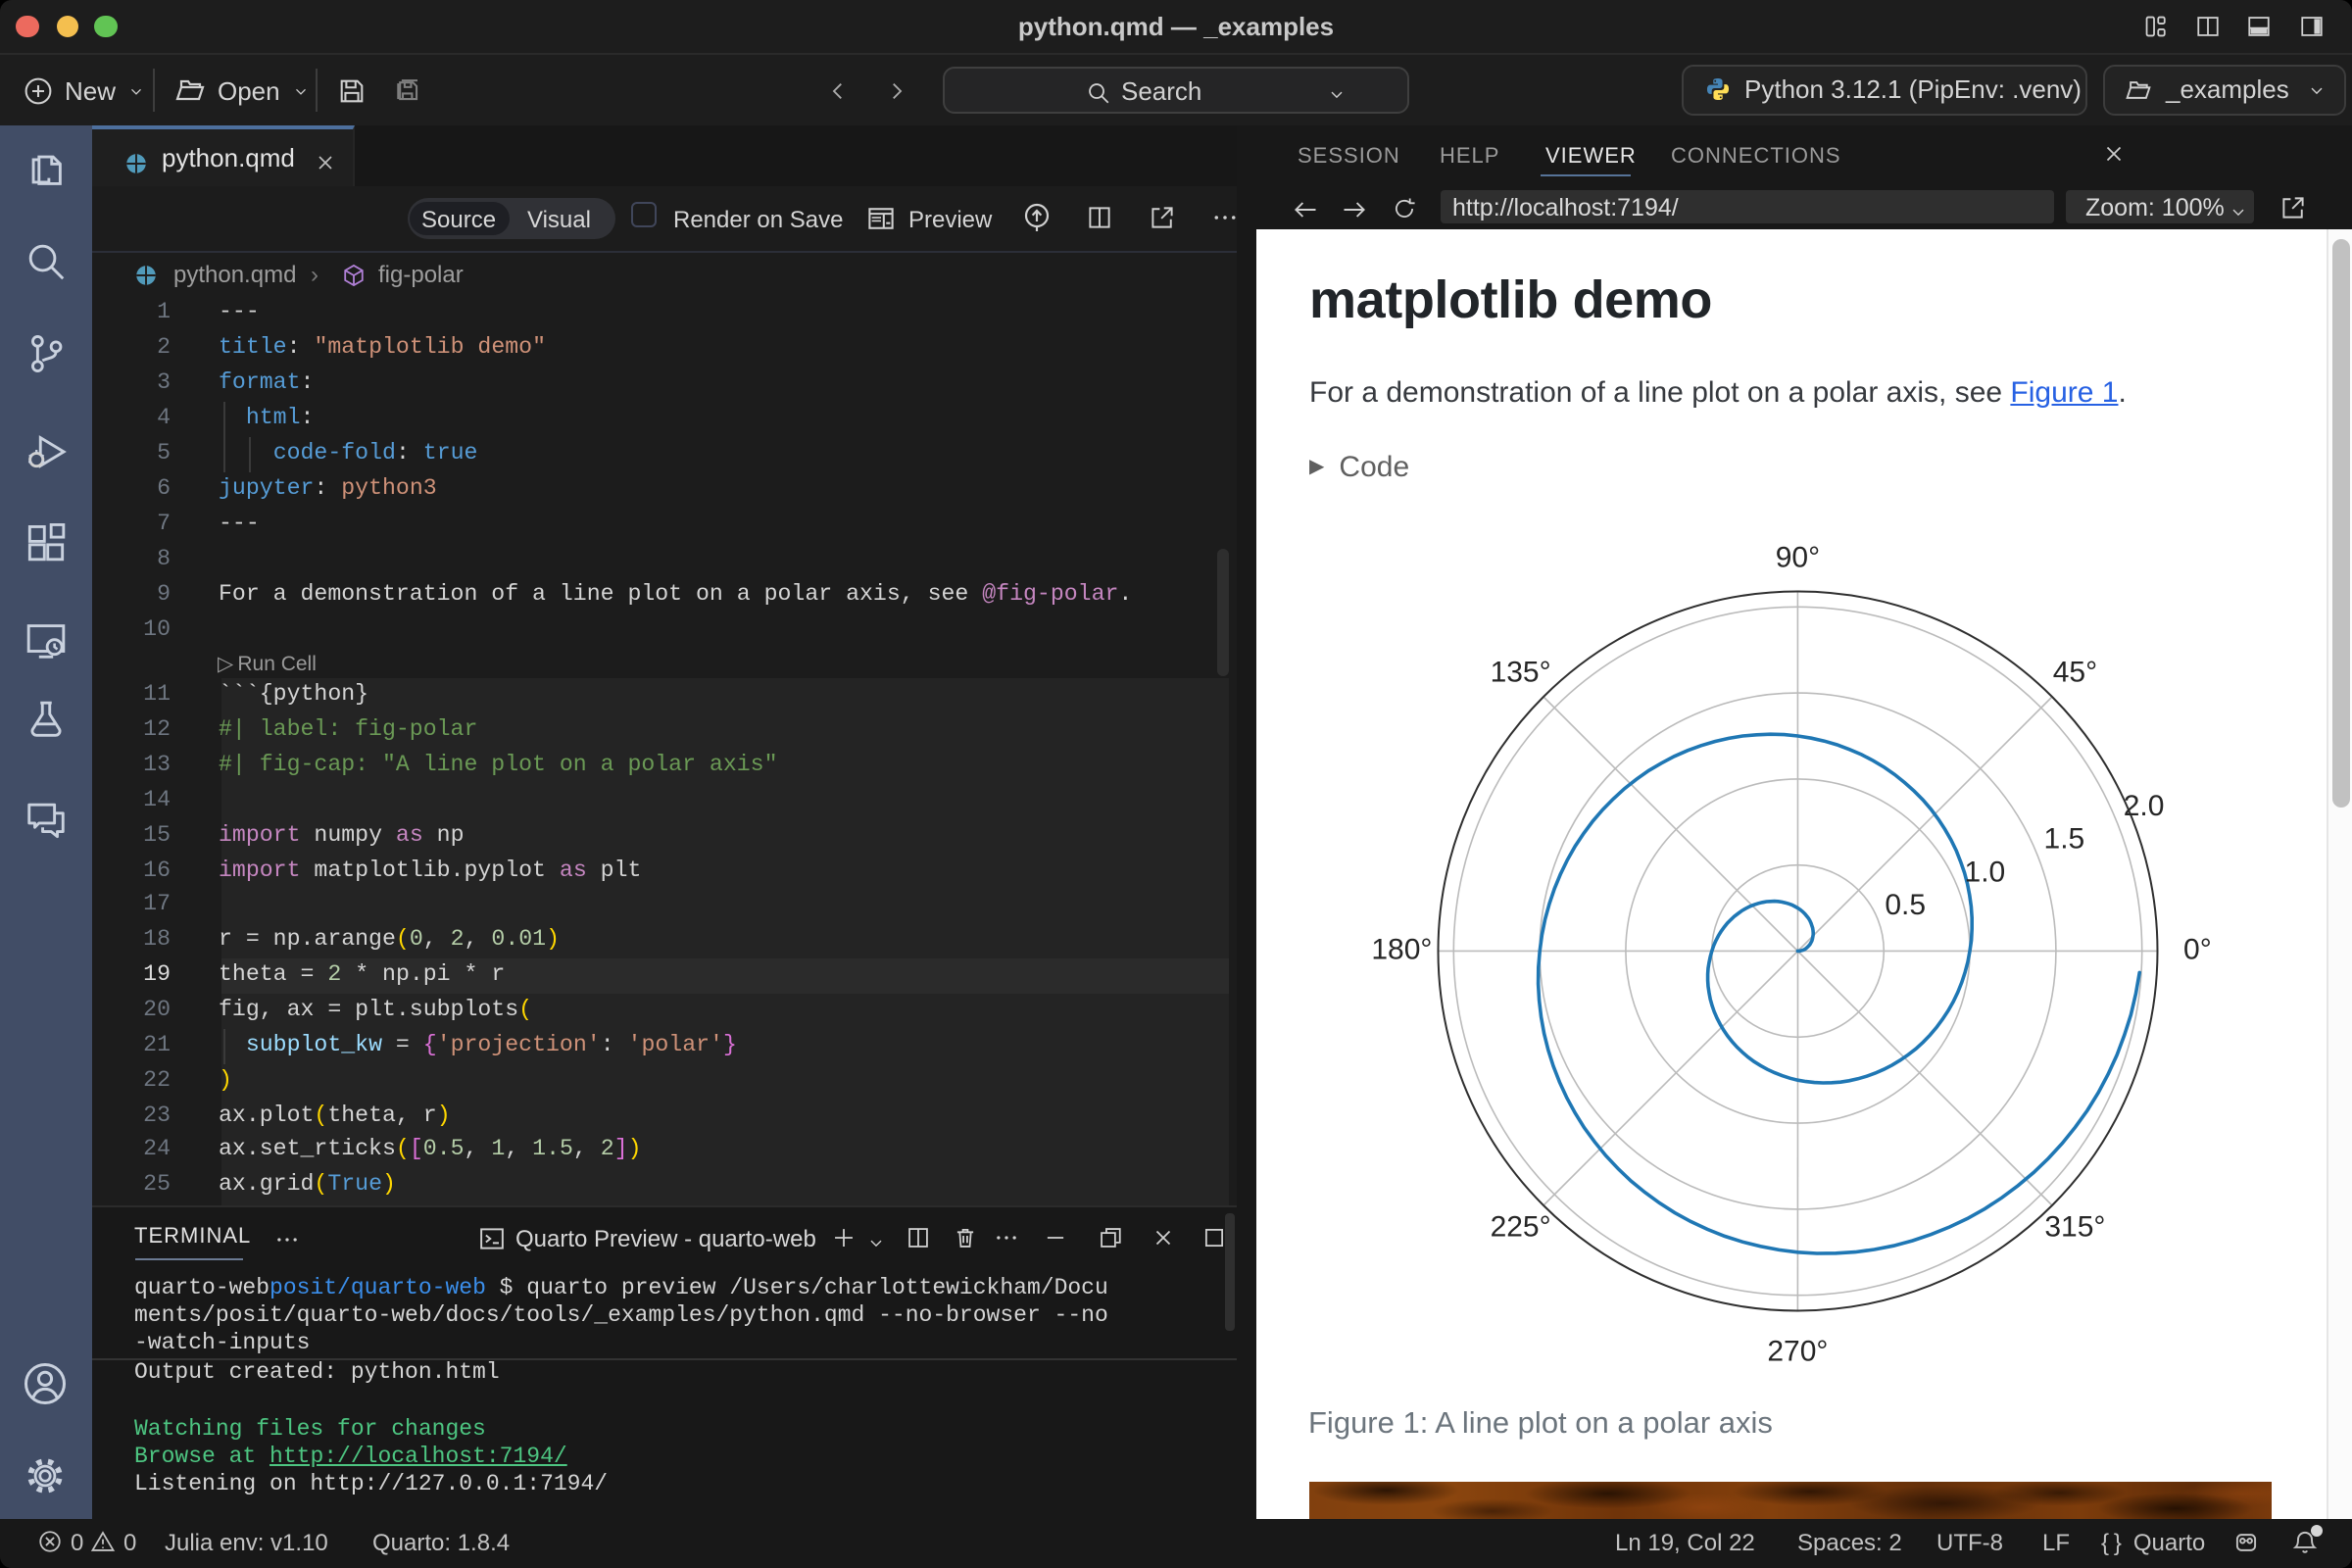 The width and height of the screenshot is (2352, 1568). Describe the element at coordinates (2074, 1225) in the screenshot. I see `svg-text: 315°` at that location.